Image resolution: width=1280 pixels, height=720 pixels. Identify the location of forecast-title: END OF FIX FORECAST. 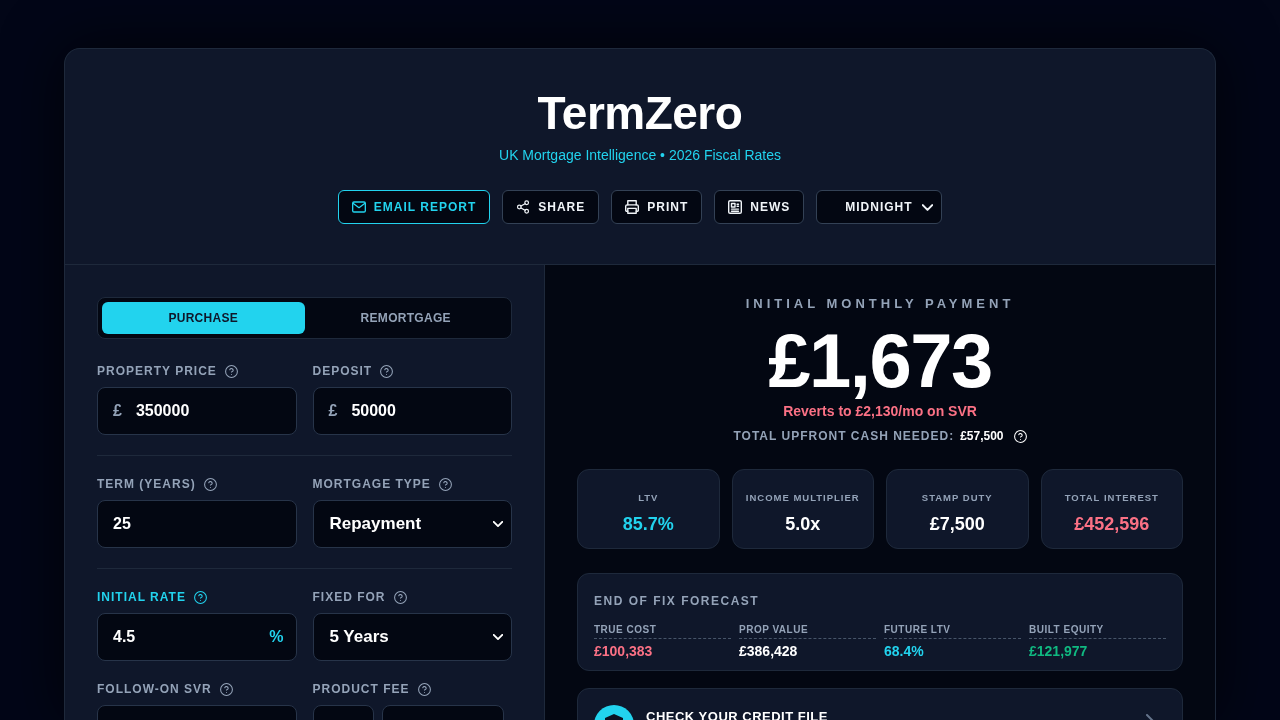
(677, 601).